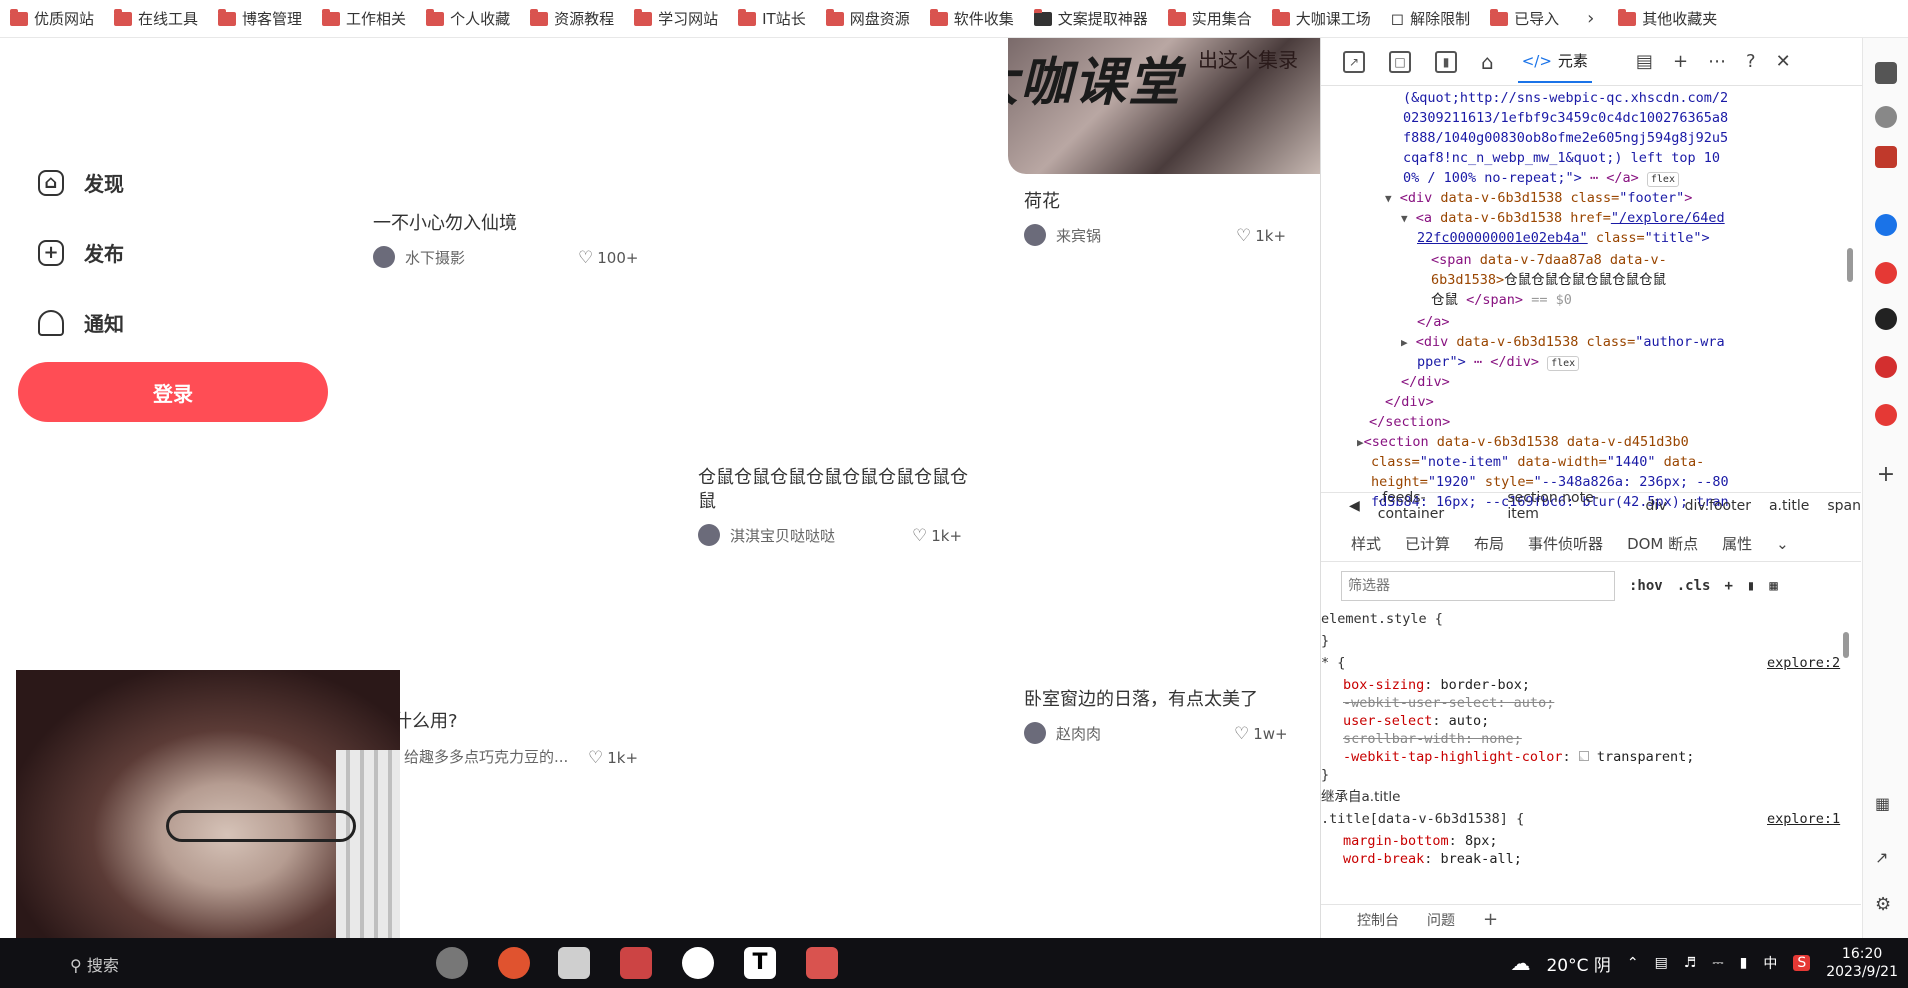 Image resolution: width=1908 pixels, height=988 pixels. What do you see at coordinates (1661, 963) in the screenshot?
I see `network-icon: ▤` at bounding box center [1661, 963].